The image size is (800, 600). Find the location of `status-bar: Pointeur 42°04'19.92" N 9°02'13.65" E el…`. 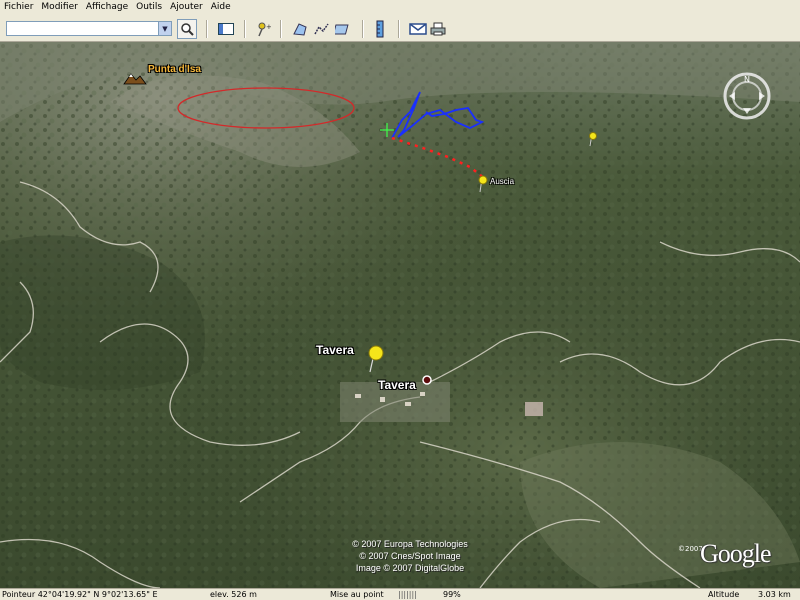

status-bar: Pointeur 42°04'19.92" N 9°02'13.65" E el… is located at coordinates (400, 594).